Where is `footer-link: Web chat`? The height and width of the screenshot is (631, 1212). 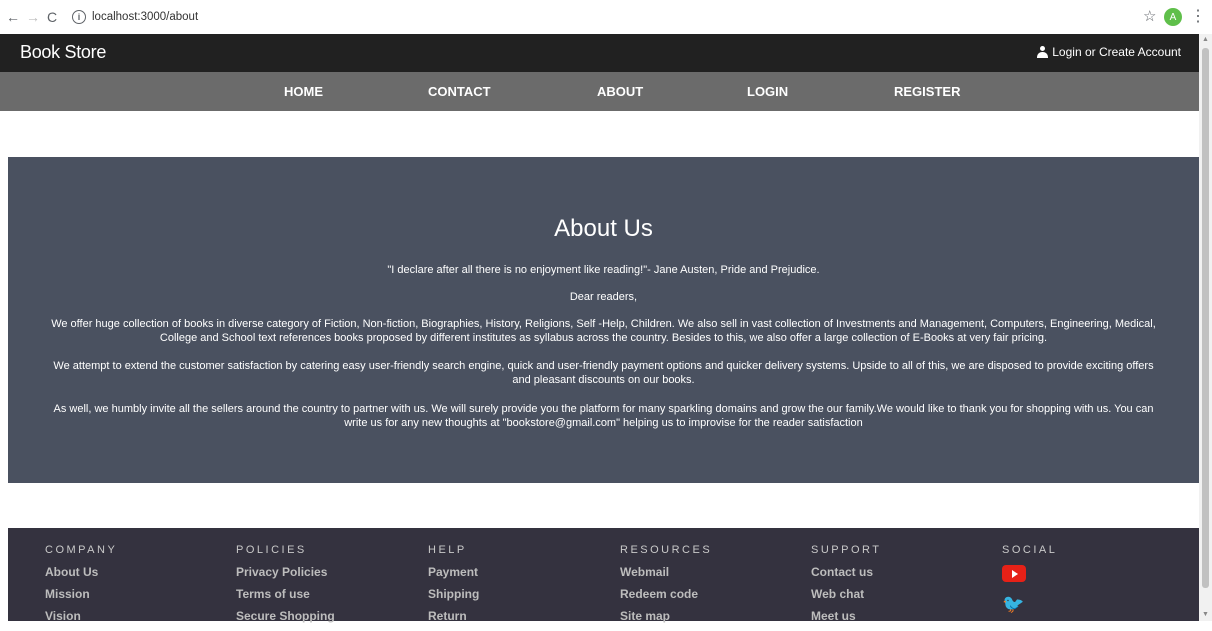 footer-link: Web chat is located at coordinates (846, 595).